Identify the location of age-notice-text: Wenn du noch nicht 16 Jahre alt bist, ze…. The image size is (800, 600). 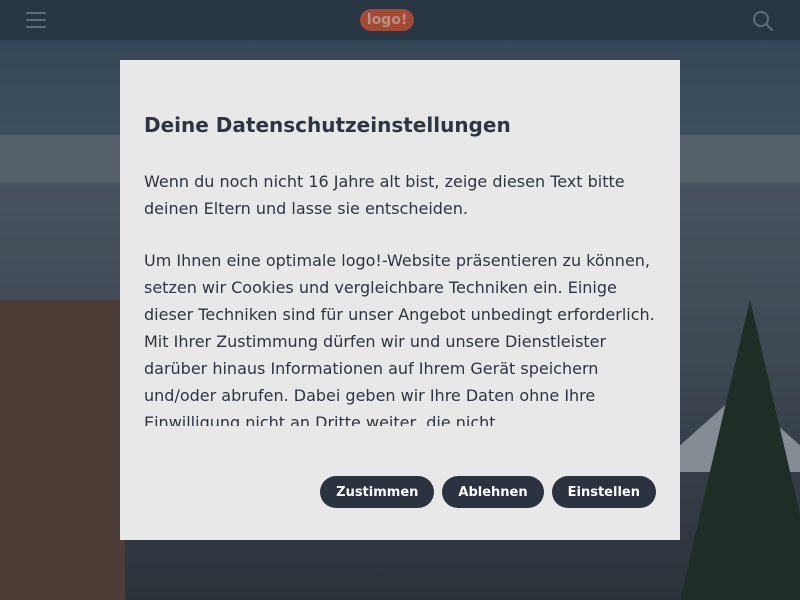
(384, 195).